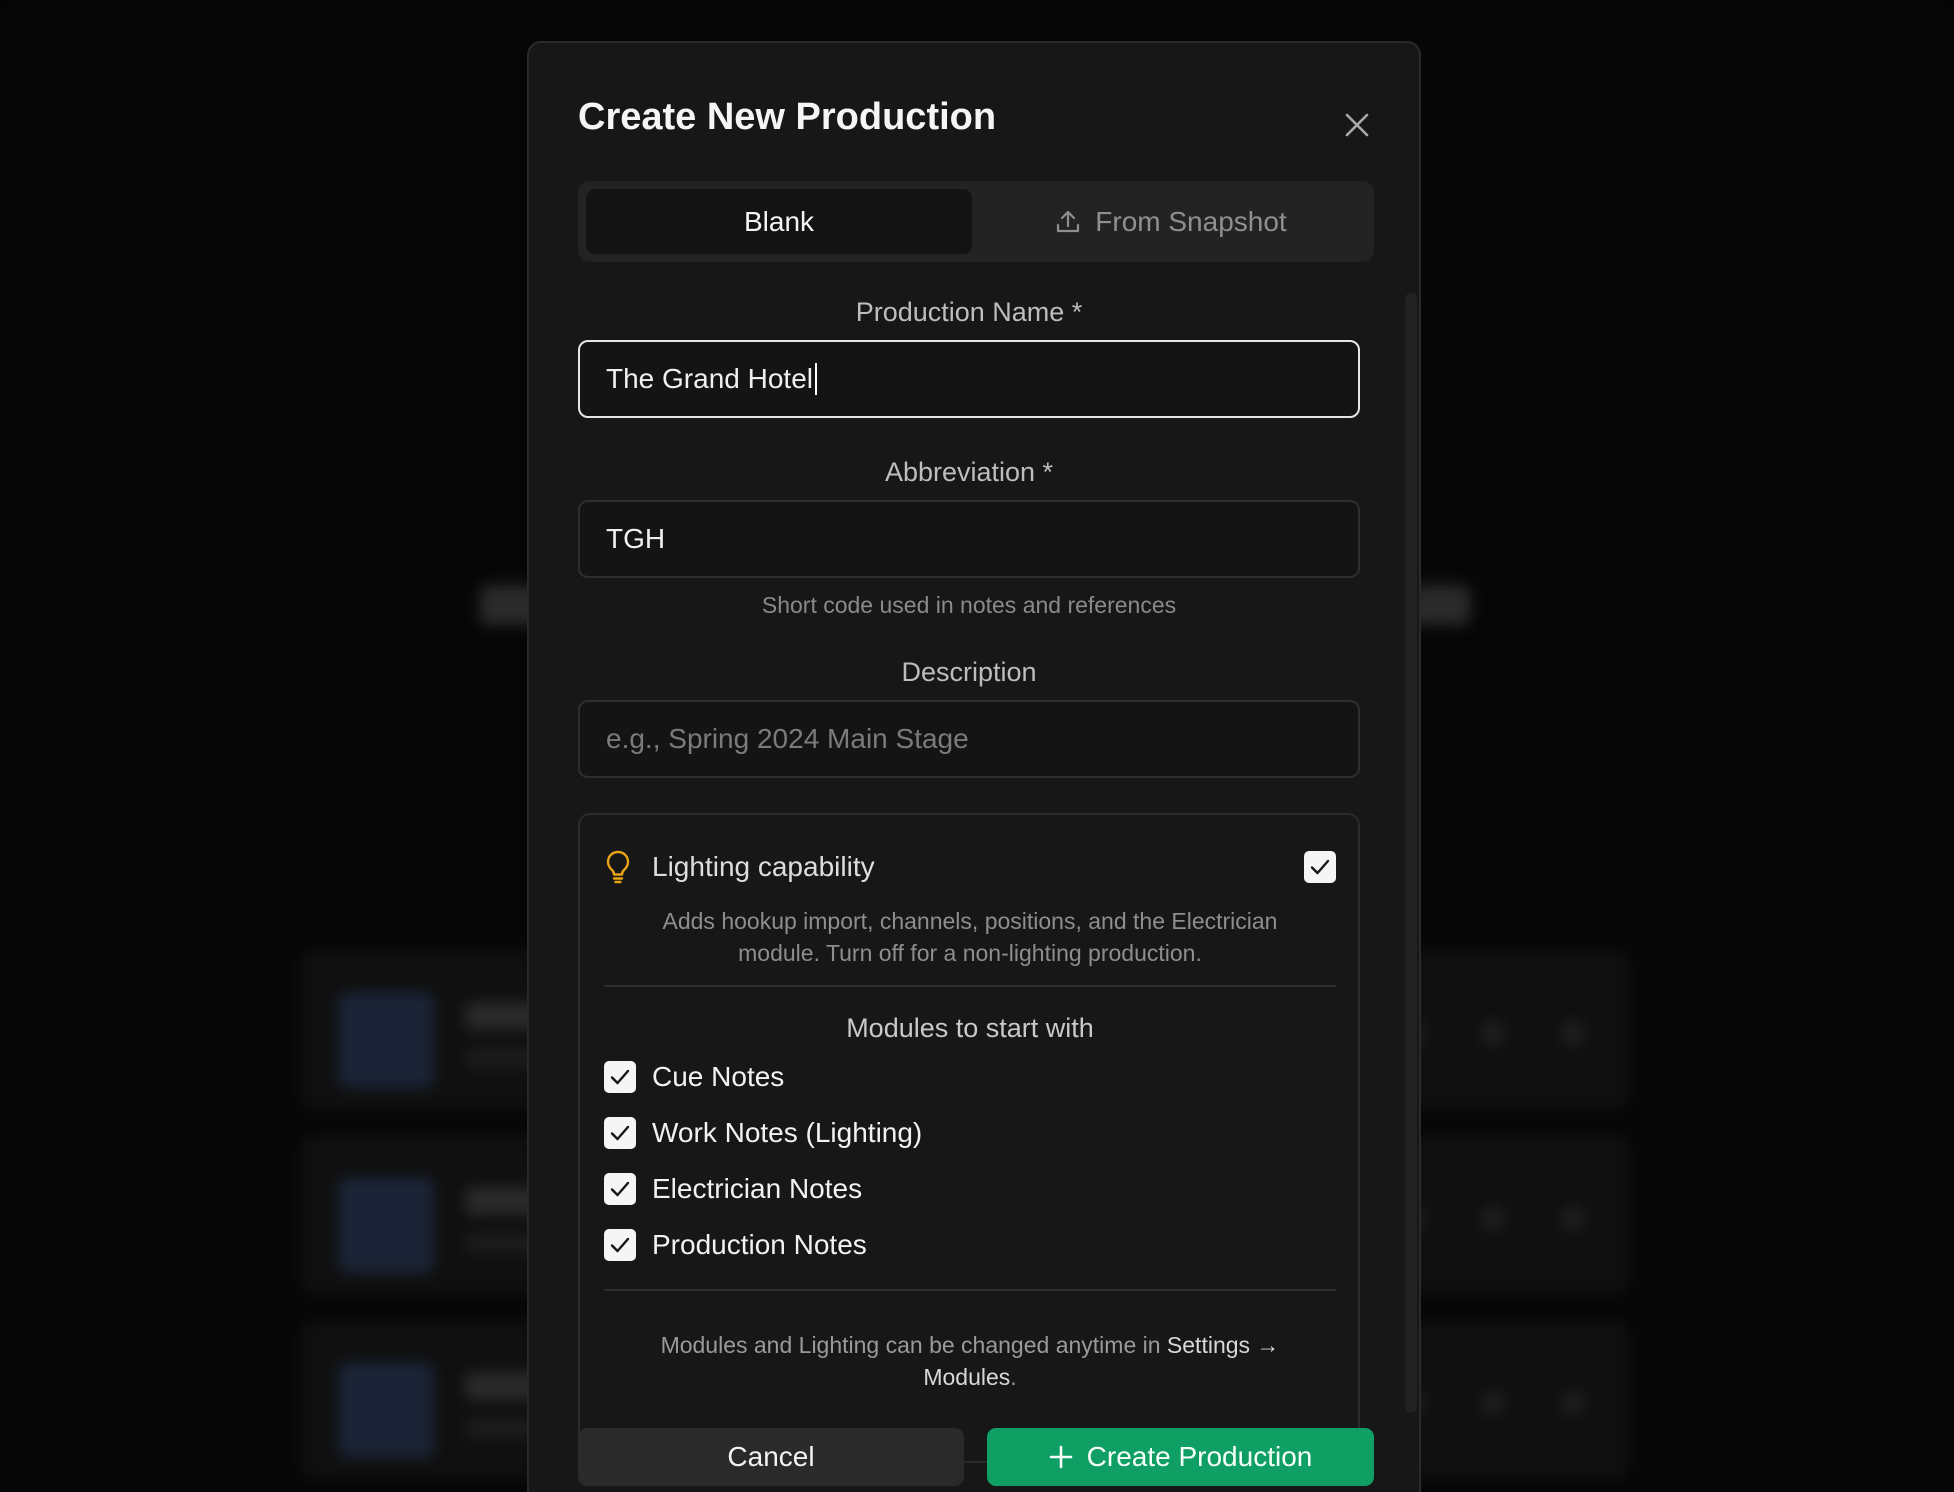 This screenshot has width=1954, height=1492. What do you see at coordinates (787, 1132) in the screenshot?
I see `module-label: Work Notes (Lighting)` at bounding box center [787, 1132].